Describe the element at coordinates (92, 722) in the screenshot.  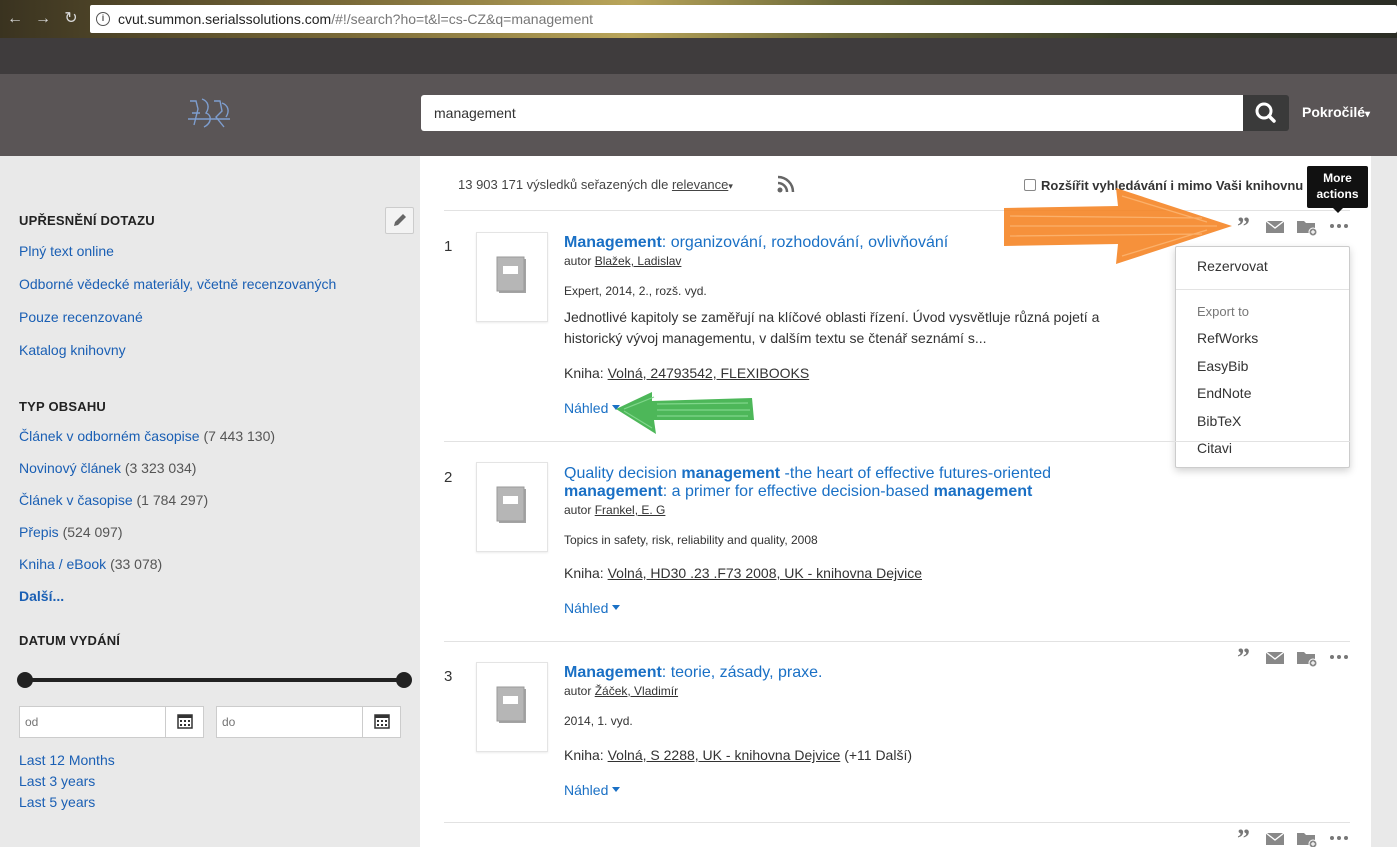
I see `date-from-input` at that location.